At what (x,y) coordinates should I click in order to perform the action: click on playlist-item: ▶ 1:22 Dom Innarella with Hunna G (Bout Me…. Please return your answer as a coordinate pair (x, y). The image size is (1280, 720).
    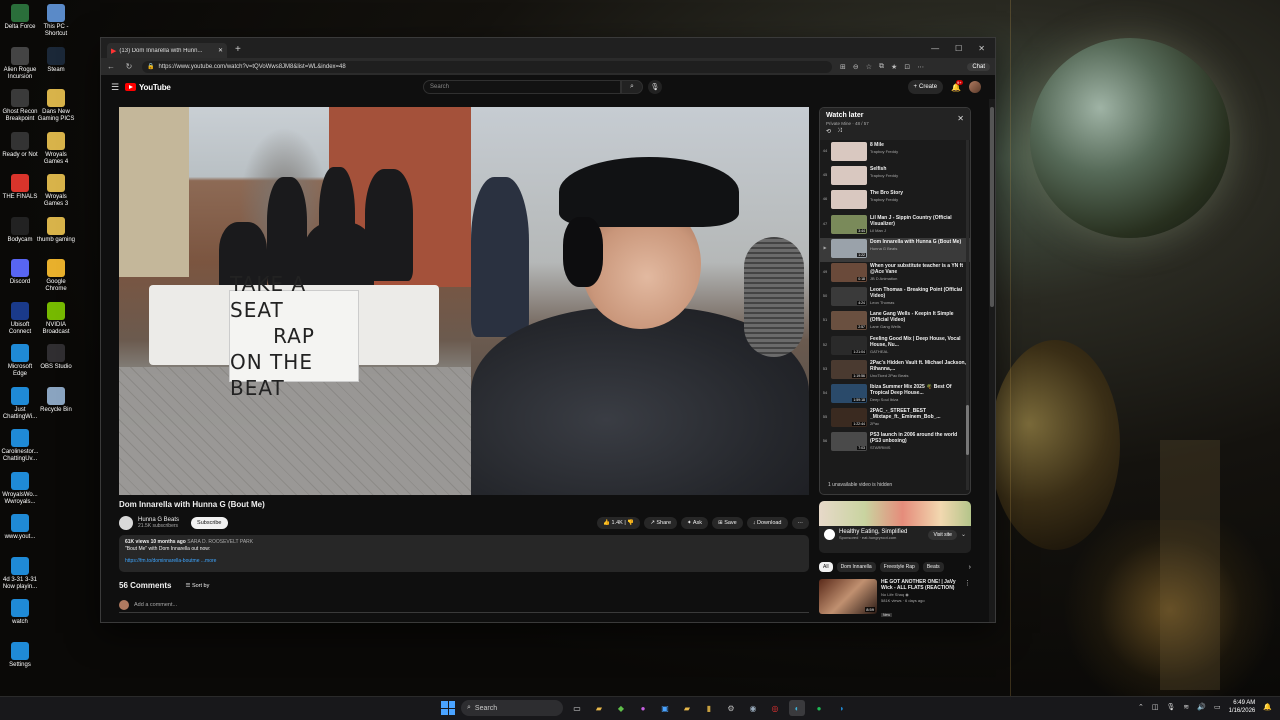
    Looking at the image, I should click on (895, 249).